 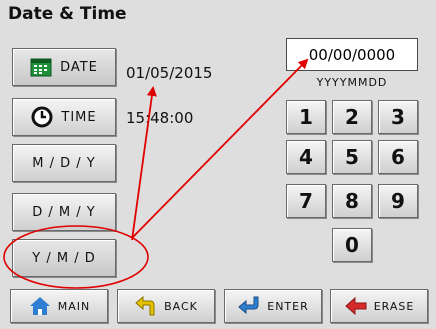 I want to click on key-7: 7, so click(x=306, y=201).